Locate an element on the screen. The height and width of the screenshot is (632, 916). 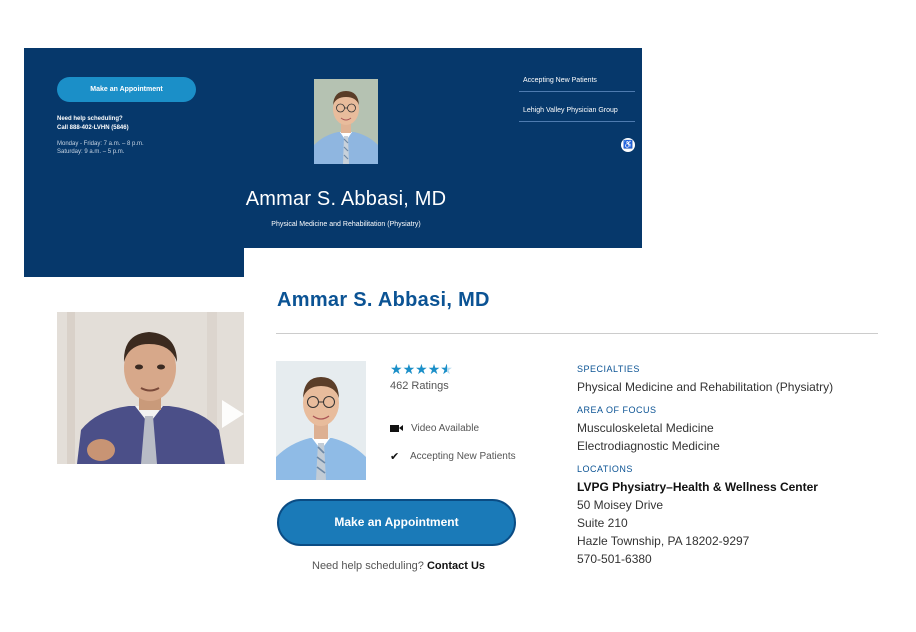
hero-help-question: Need help scheduling? is located at coordinates (90, 119).